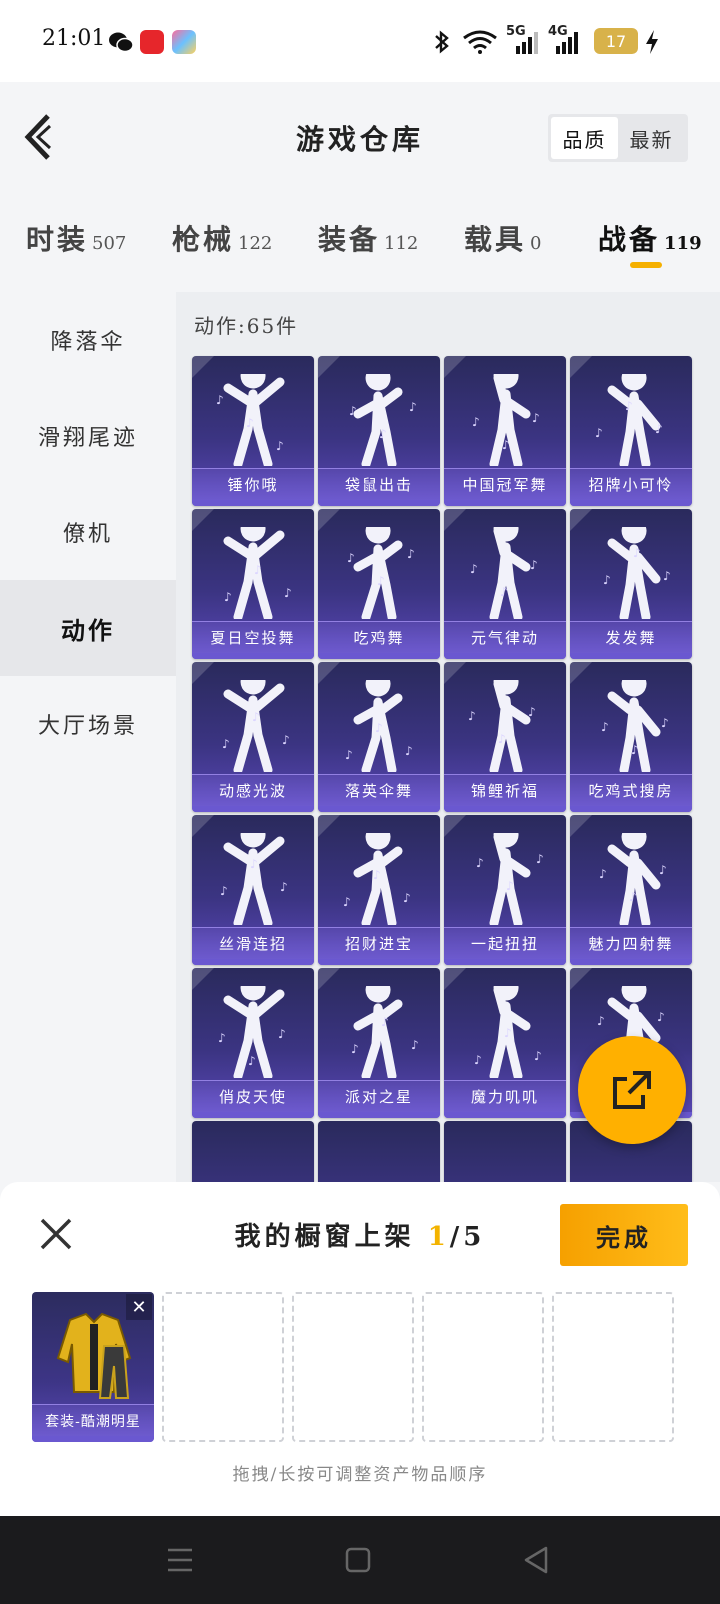 This screenshot has width=720, height=1604. Describe the element at coordinates (88, 628) in the screenshot. I see `sidebar-item-emotes: 动作` at that location.